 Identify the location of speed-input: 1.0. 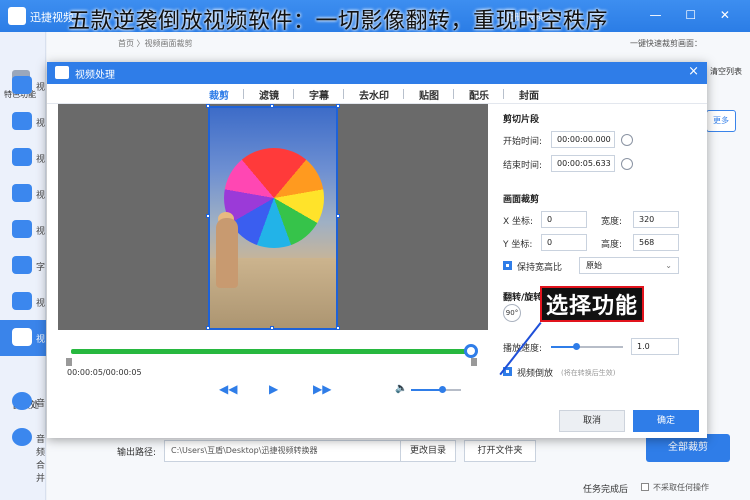
(655, 346).